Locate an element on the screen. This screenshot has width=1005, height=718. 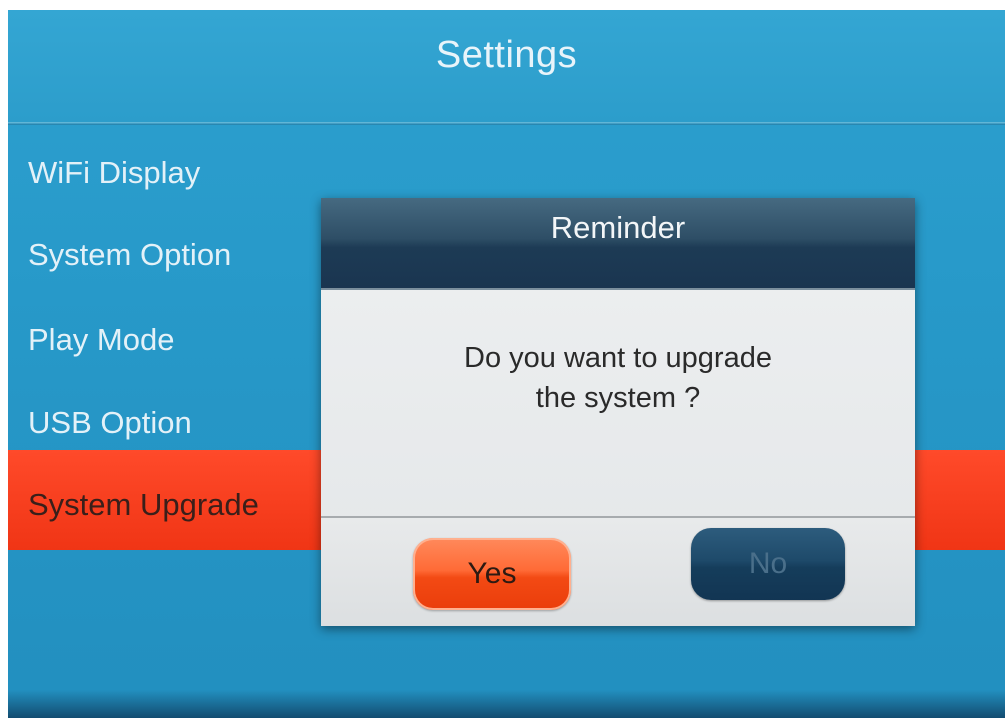
menu-item-wifi-display: WiFi Display is located at coordinates (114, 173).